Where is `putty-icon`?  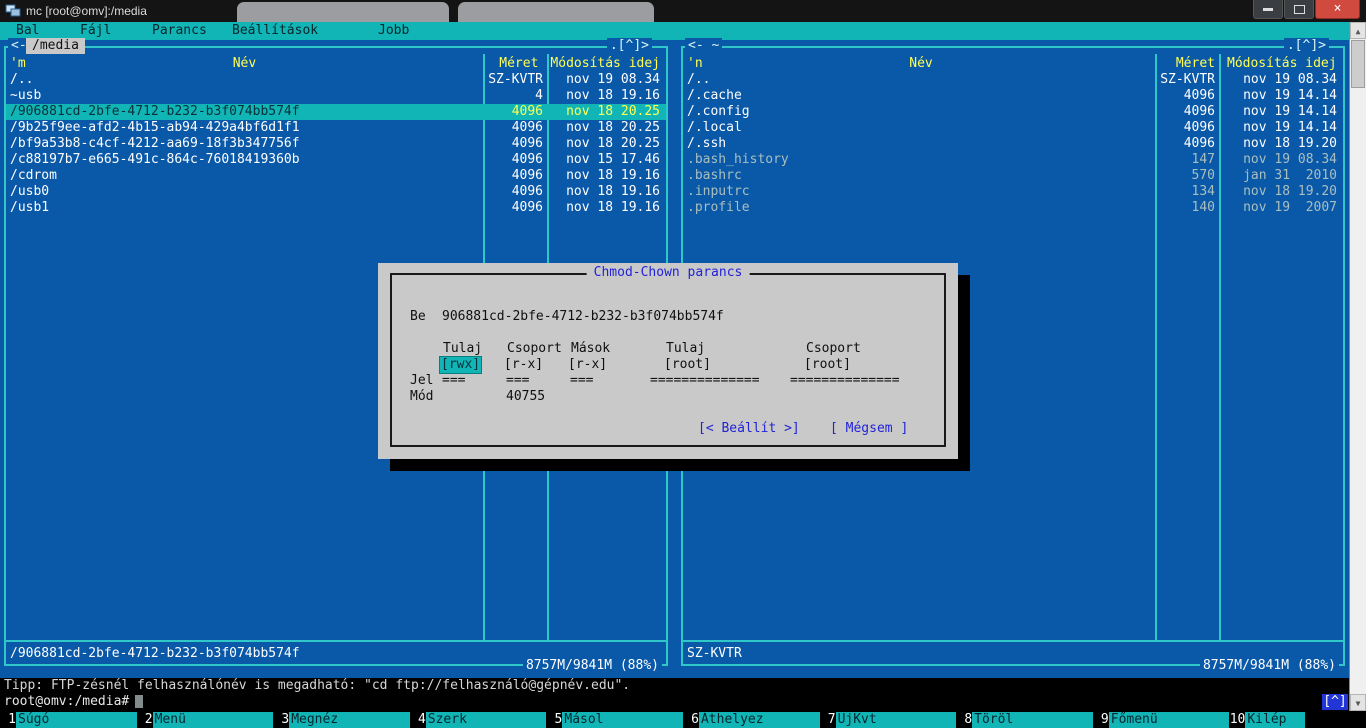
putty-icon is located at coordinates (13, 11).